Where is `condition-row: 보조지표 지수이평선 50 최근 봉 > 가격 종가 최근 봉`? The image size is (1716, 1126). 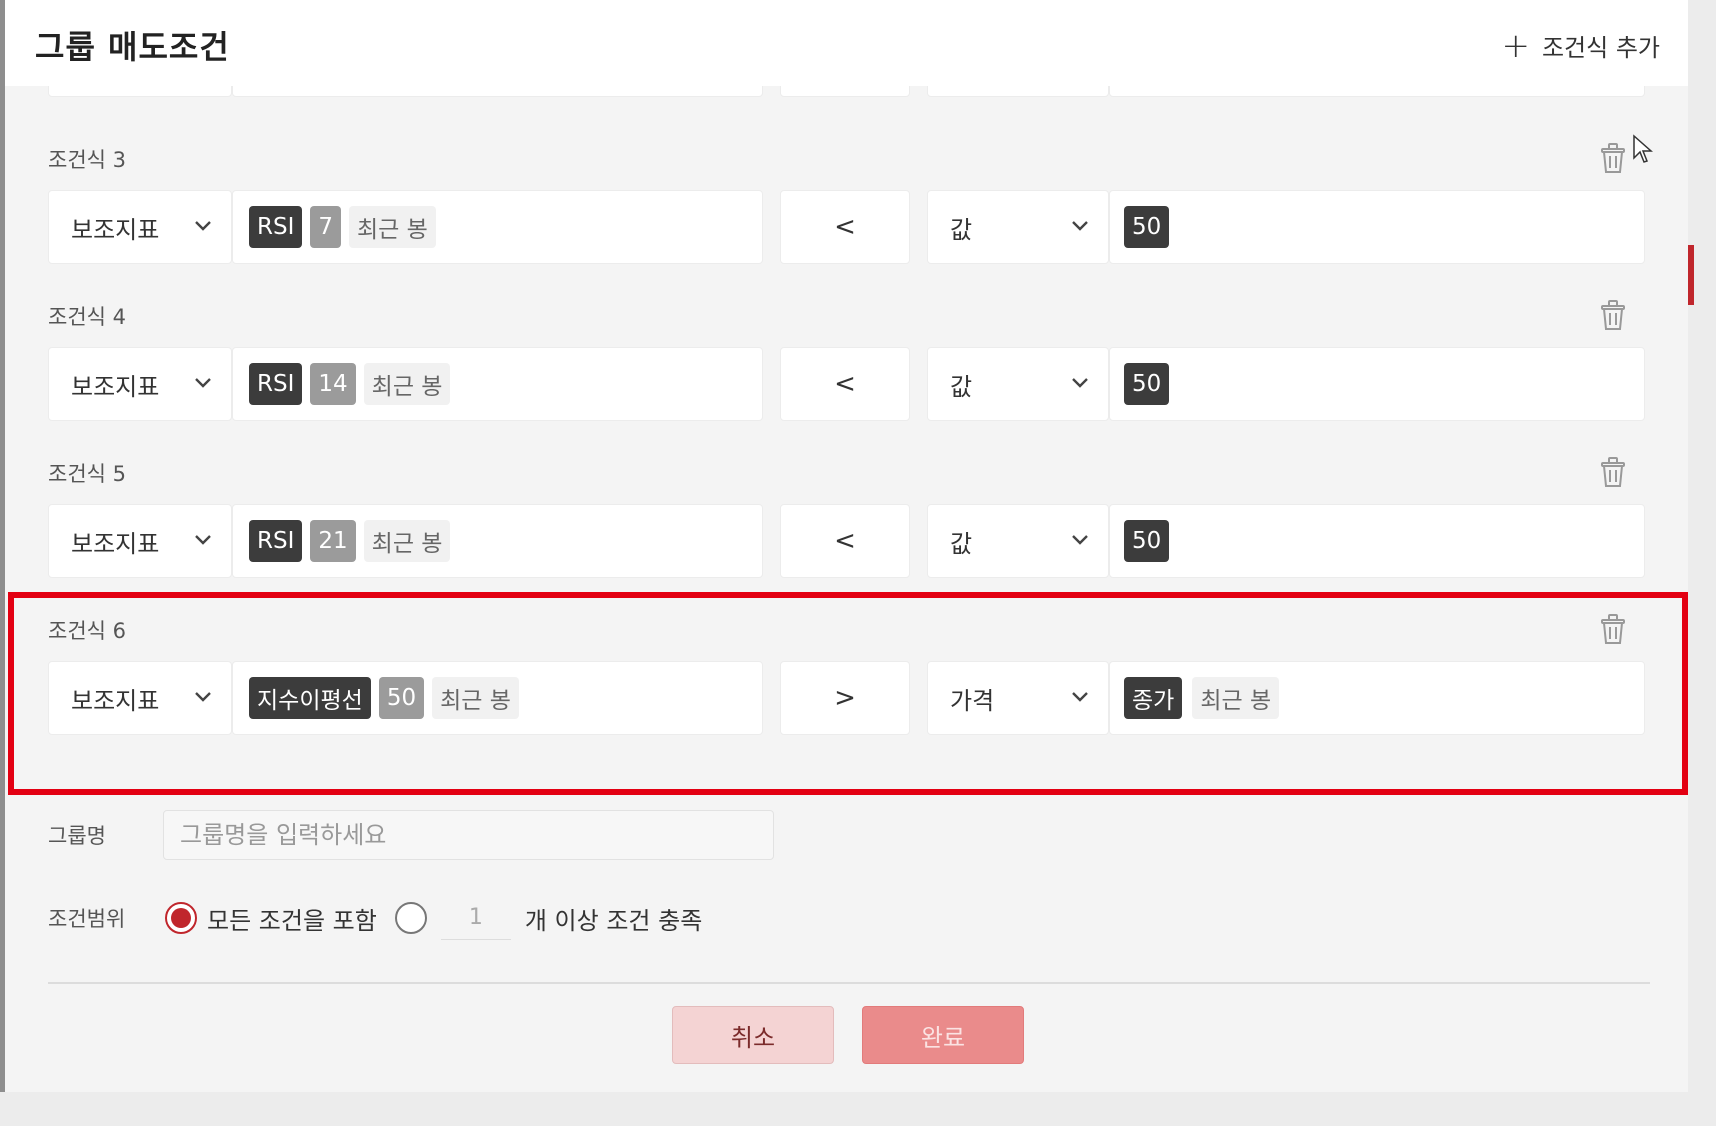 condition-row: 보조지표 지수이평선 50 최근 봉 > 가격 종가 최근 봉 is located at coordinates (846, 698).